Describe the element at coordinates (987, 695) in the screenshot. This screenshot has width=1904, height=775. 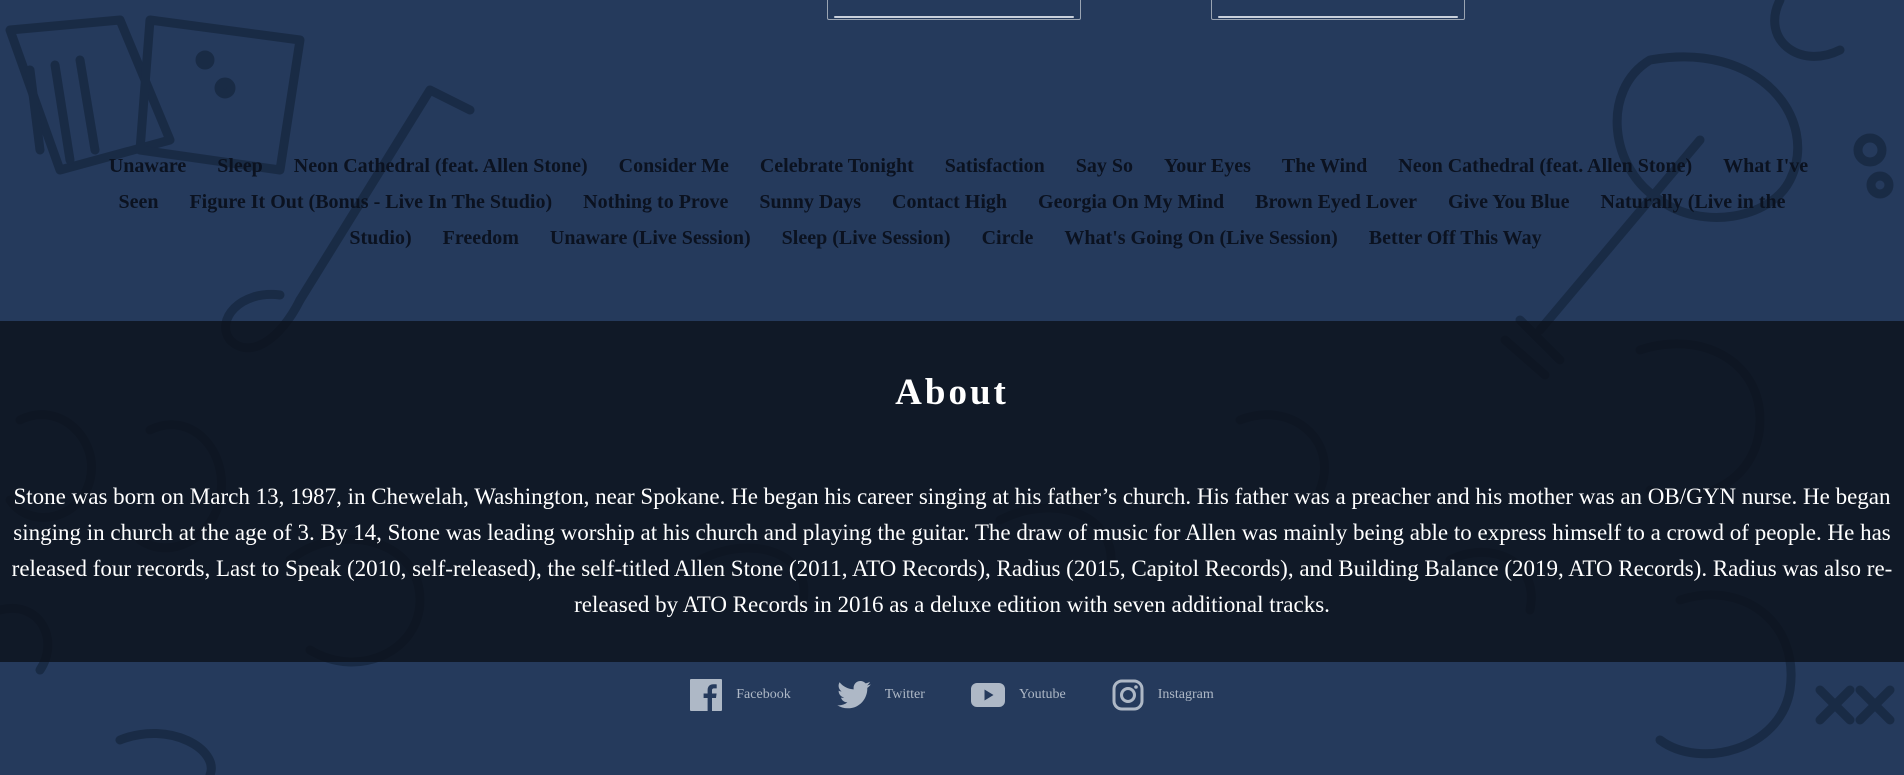
I see `youtube-icon` at that location.